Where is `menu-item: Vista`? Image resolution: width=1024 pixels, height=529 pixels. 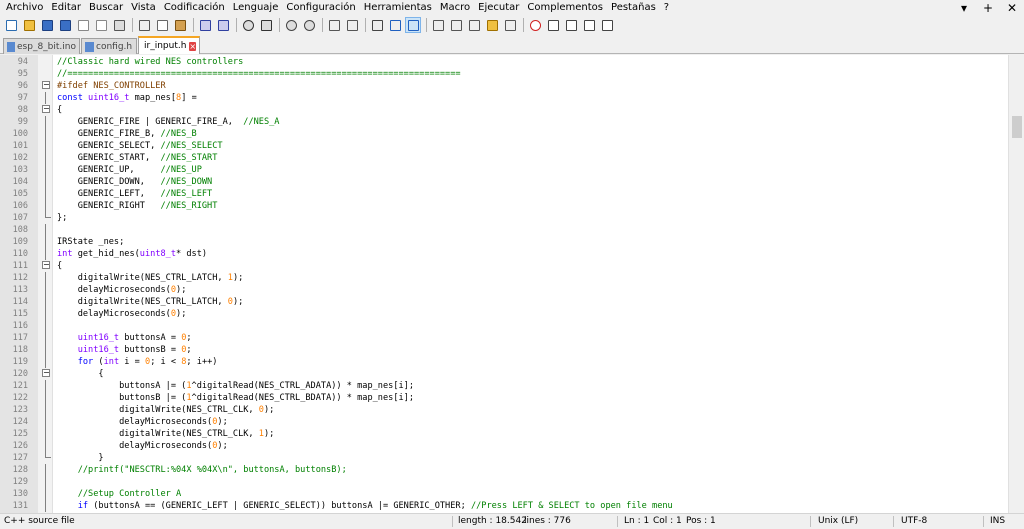 menu-item: Vista is located at coordinates (143, 8).